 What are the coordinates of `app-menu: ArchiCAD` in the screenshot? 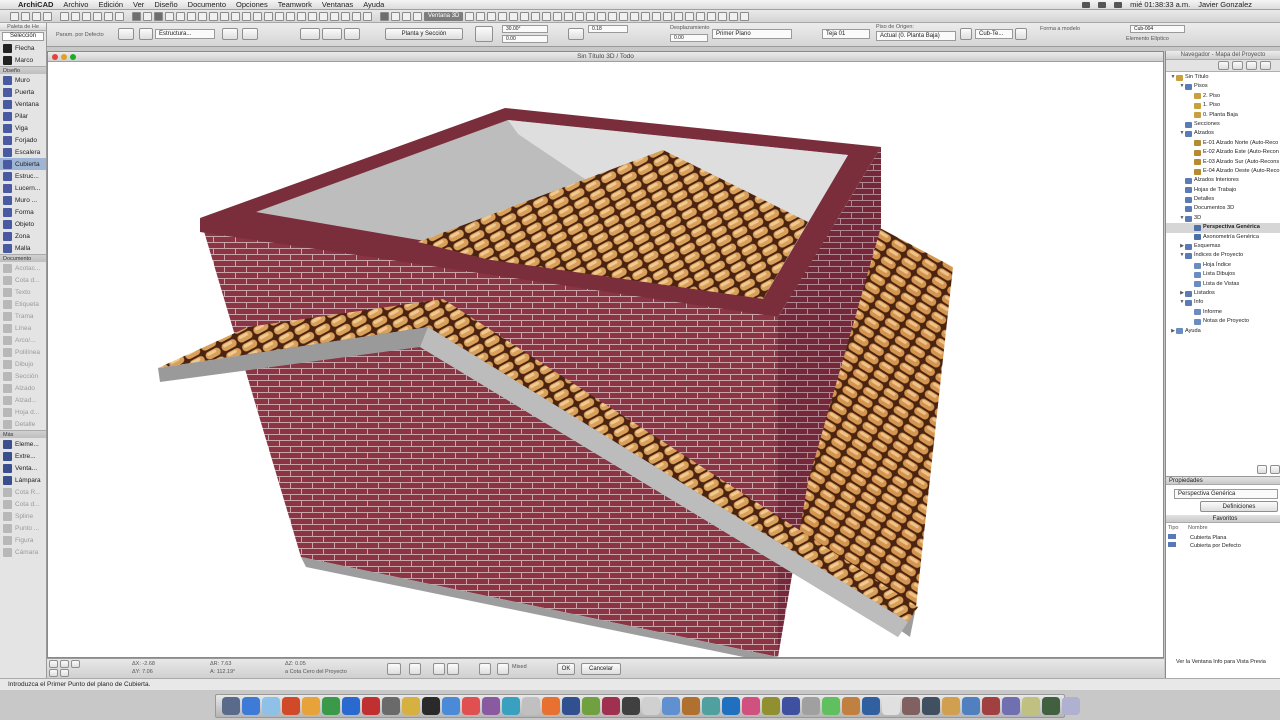 It's located at (35, 4).